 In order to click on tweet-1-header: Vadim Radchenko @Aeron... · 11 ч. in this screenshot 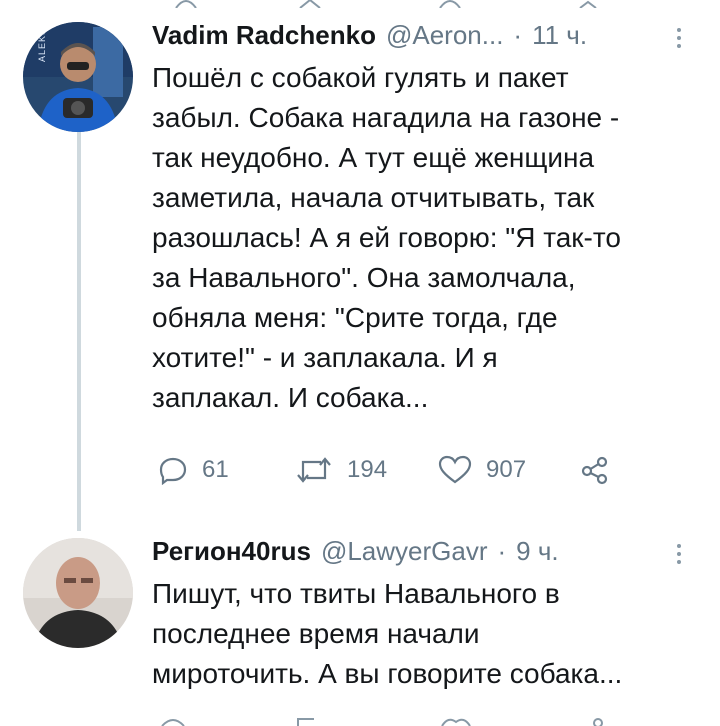, I will do `click(374, 35)`.